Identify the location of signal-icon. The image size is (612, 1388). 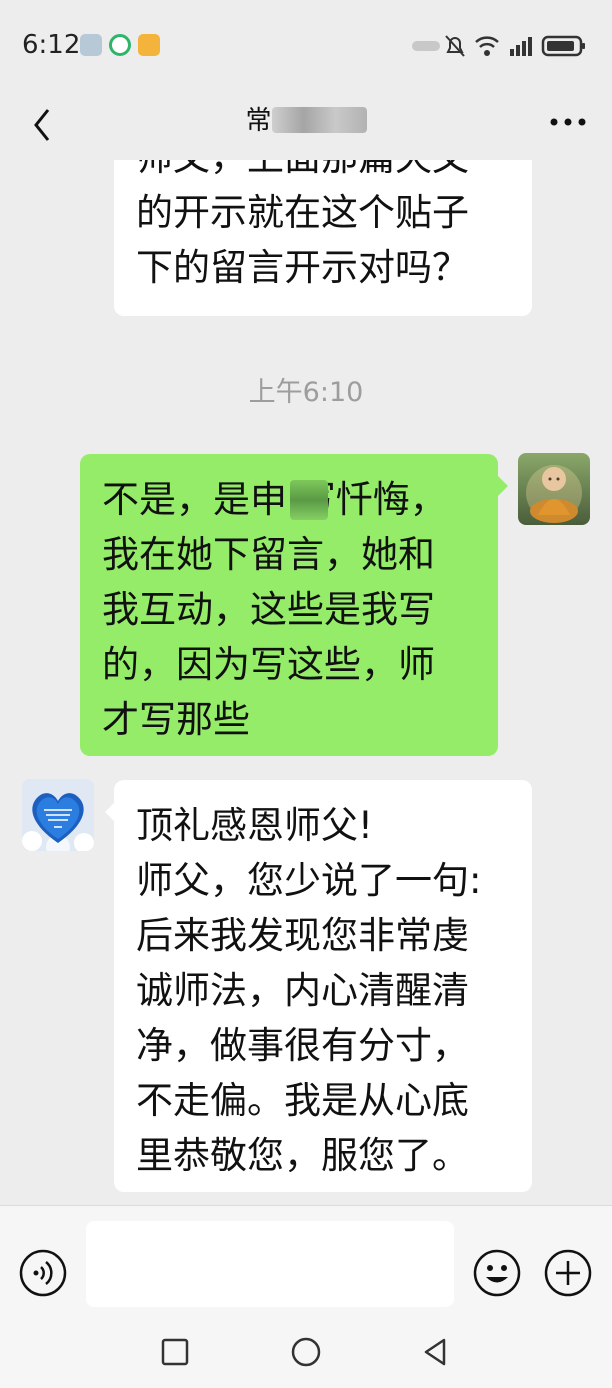
(521, 46).